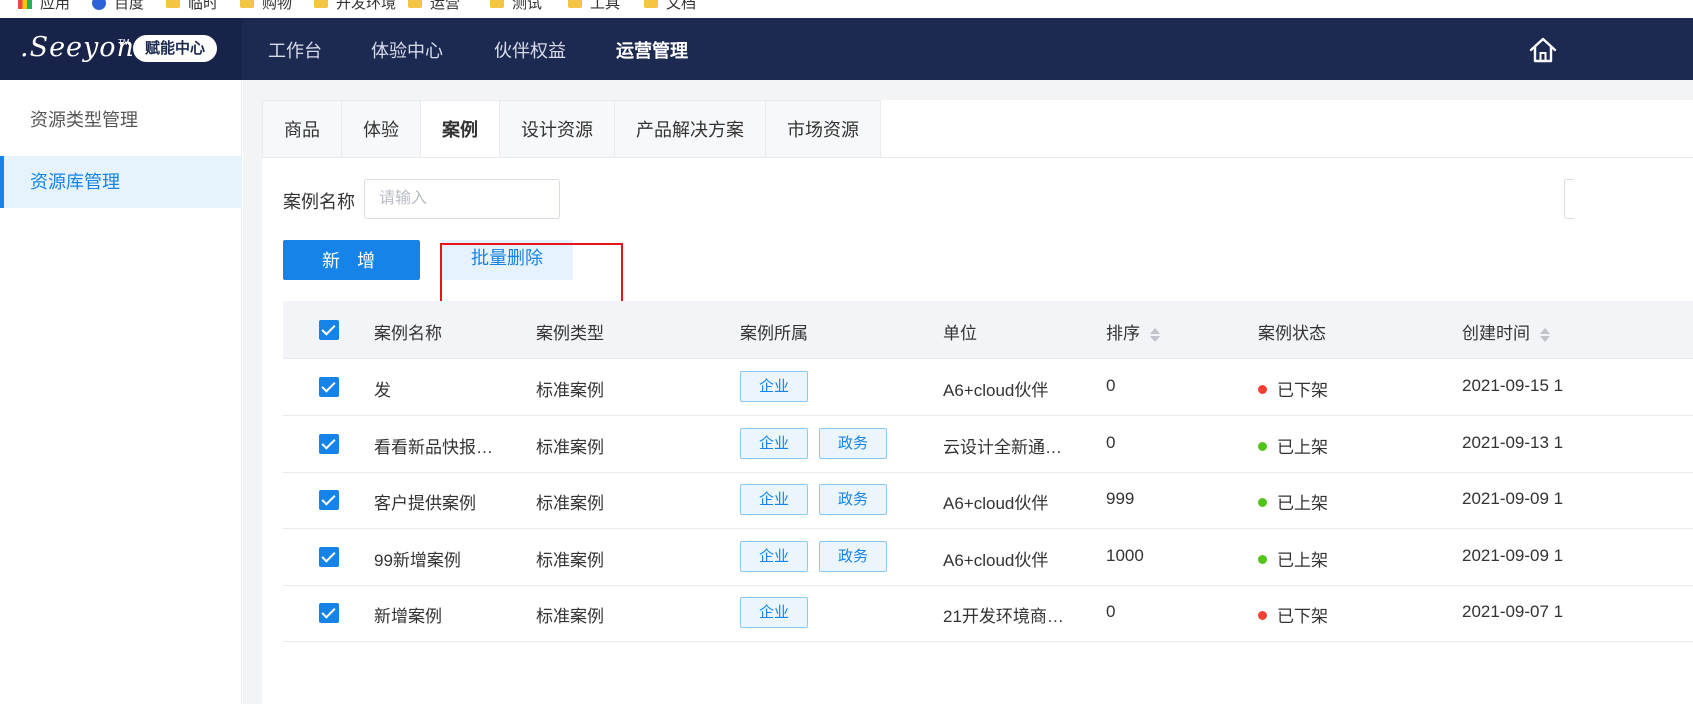  What do you see at coordinates (1569, 199) in the screenshot?
I see `clipped-control` at bounding box center [1569, 199].